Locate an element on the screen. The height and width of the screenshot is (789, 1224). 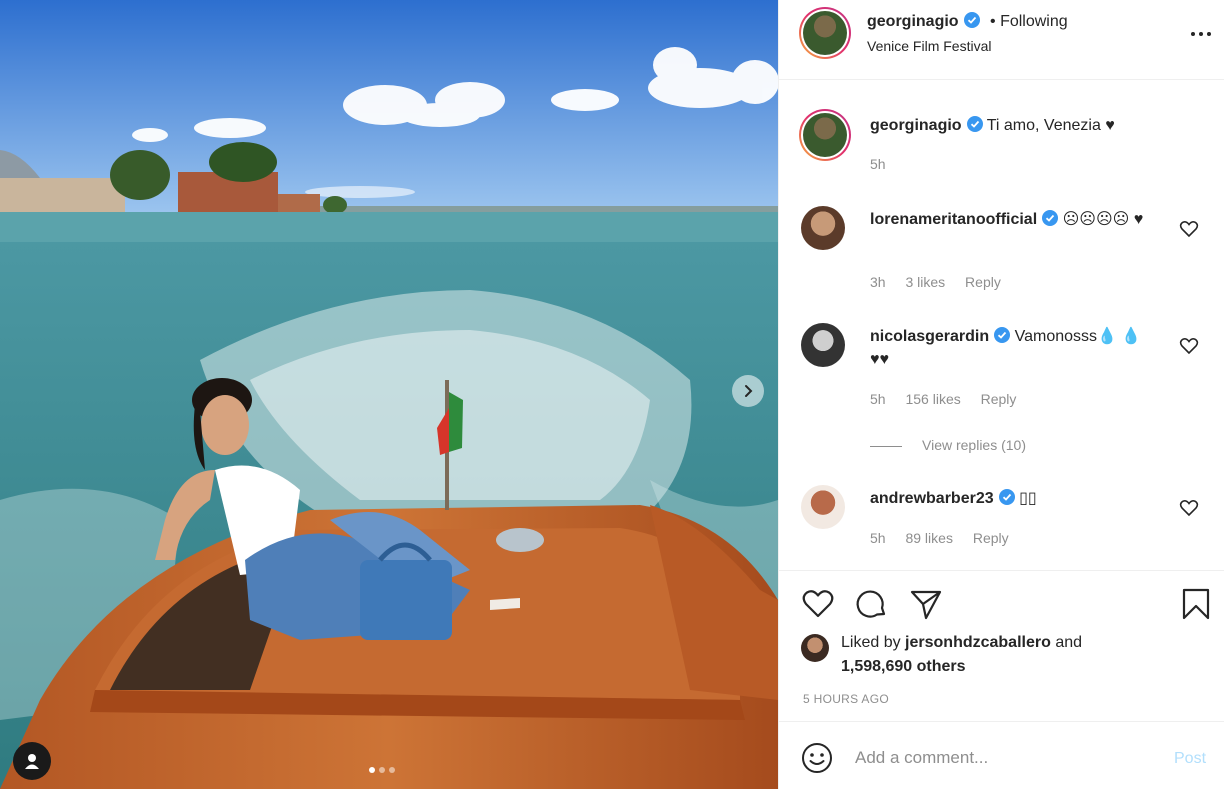
user-tag-button is located at coordinates (32, 761).